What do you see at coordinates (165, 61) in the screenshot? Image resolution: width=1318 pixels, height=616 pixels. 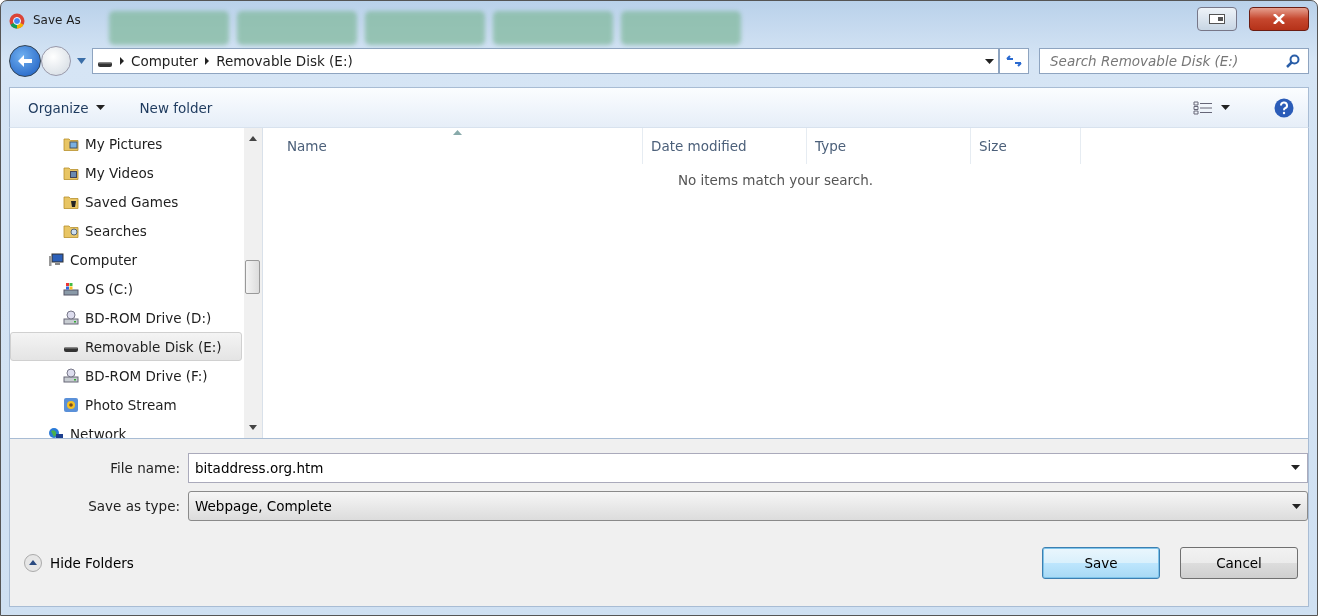 I see `breadcrumb: Computer` at bounding box center [165, 61].